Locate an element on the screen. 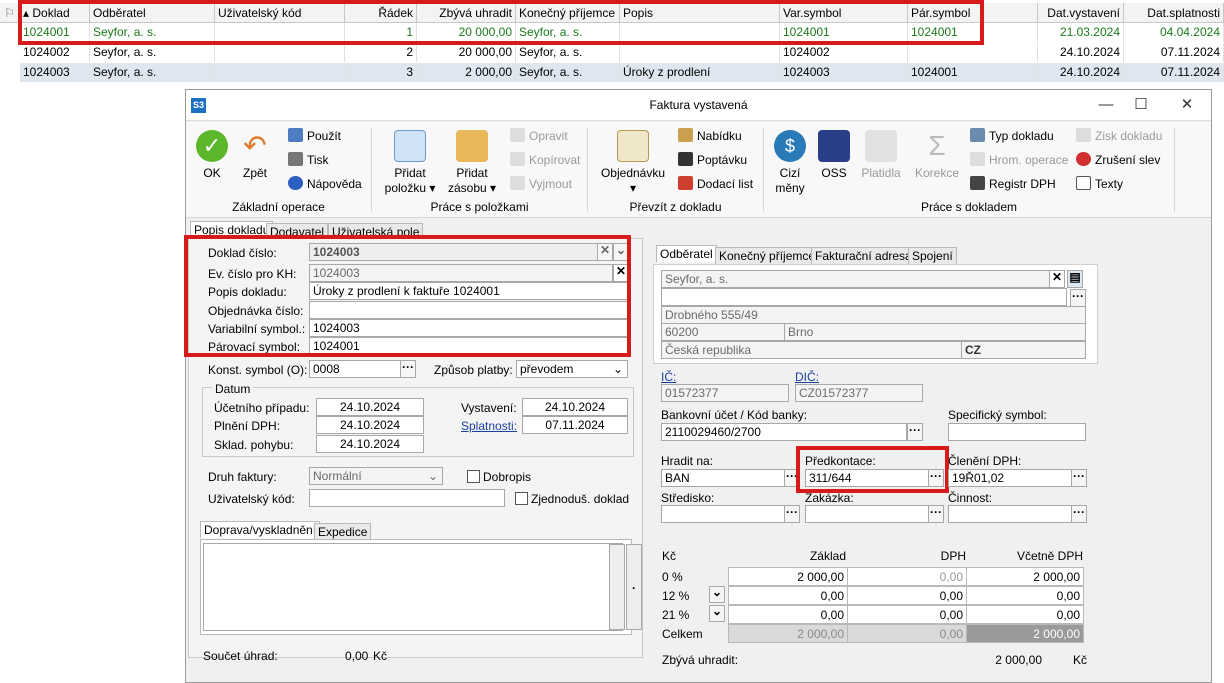 The width and height of the screenshot is (1224, 683). var-symbol-field: 1024003 is located at coordinates (469, 328).